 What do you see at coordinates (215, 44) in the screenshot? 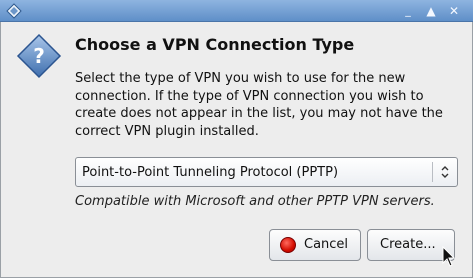
I see `dialog-heading: Choose a VPN Connection Type` at bounding box center [215, 44].